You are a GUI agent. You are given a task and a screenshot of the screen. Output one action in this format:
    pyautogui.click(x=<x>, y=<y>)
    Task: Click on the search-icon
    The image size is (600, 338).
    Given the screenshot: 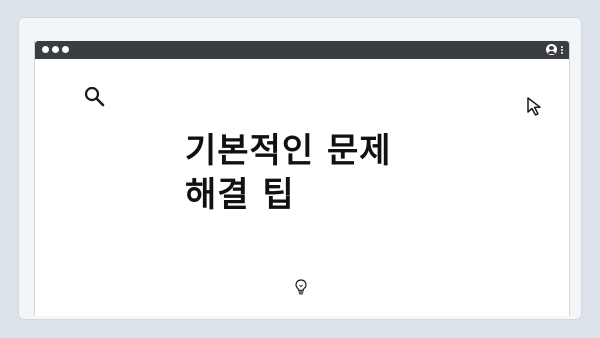 What is the action you would take?
    pyautogui.click(x=94, y=96)
    